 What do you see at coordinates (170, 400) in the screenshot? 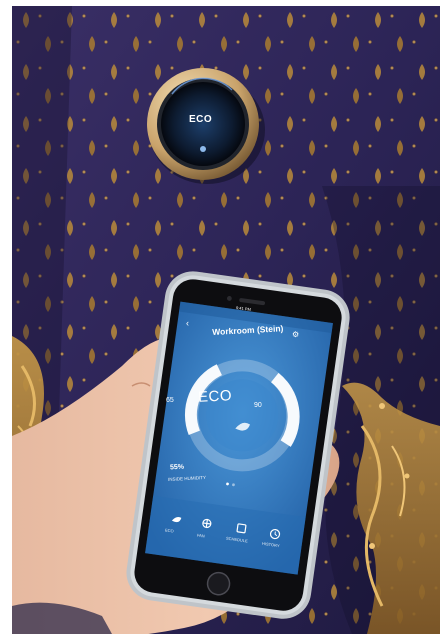
I see `low-setpoint: 65` at bounding box center [170, 400].